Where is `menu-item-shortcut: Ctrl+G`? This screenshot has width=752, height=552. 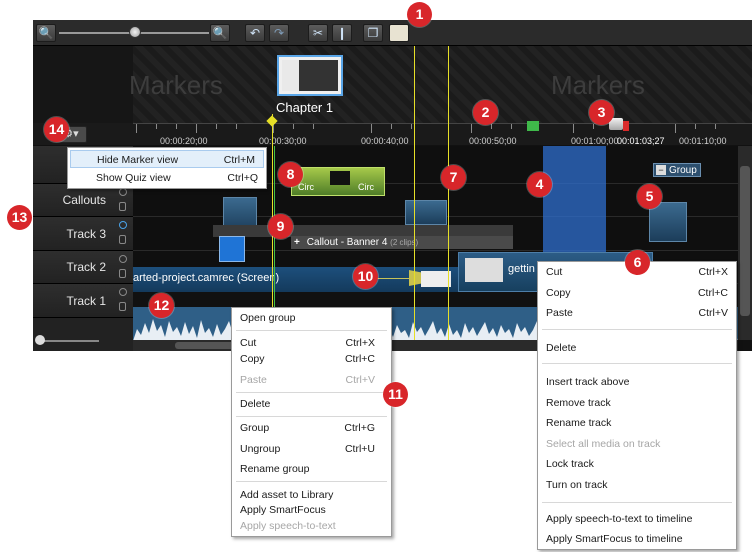
menu-item-shortcut: Ctrl+G is located at coordinates (359, 428).